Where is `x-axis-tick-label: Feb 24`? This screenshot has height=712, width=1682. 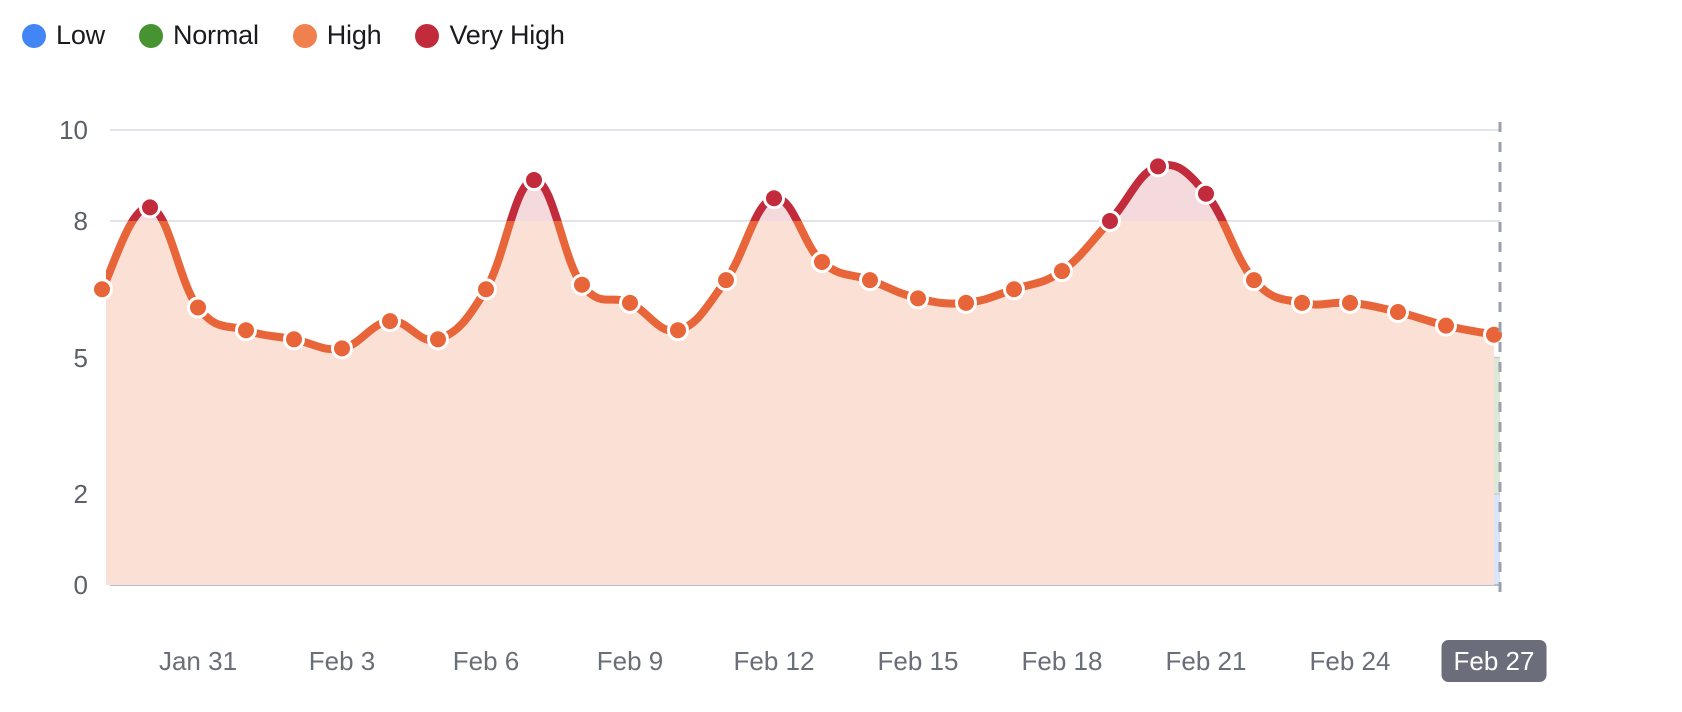
x-axis-tick-label: Feb 24 is located at coordinates (1350, 661).